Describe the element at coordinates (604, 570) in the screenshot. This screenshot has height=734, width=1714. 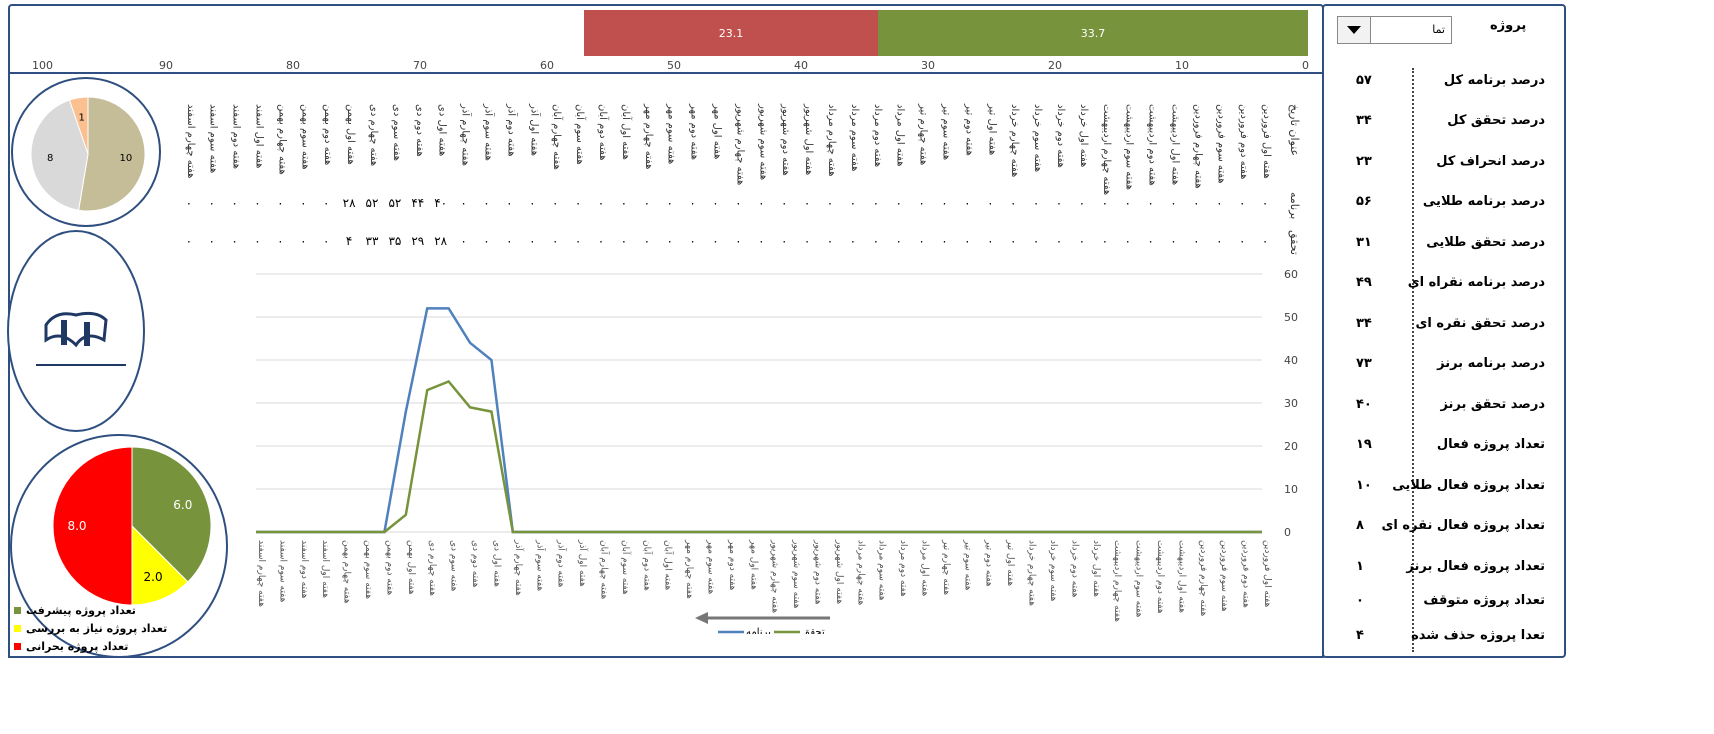
I see `x-tick-label: هفته چهارم آبان` at that location.